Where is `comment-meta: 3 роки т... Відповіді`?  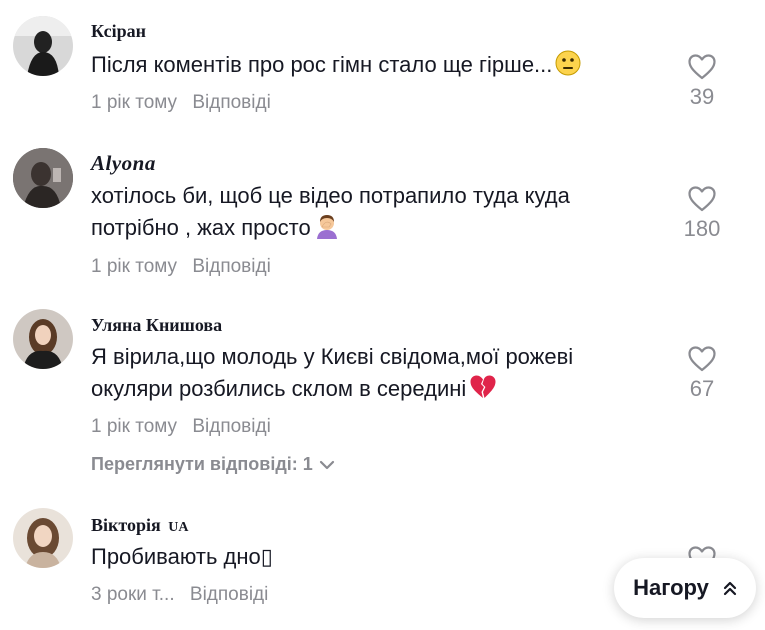
comment-meta: 3 роки т... Відповіді is located at coordinates (179, 595).